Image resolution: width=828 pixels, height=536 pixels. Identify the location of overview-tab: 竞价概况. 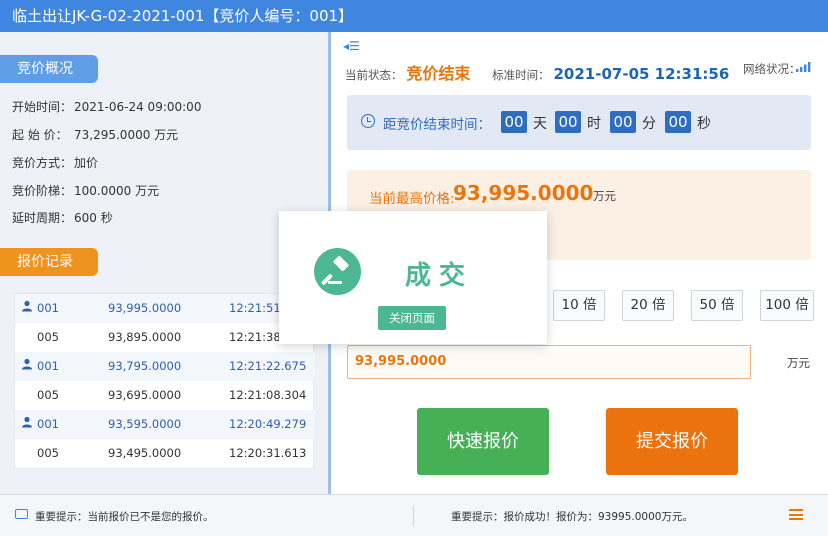
(49, 69).